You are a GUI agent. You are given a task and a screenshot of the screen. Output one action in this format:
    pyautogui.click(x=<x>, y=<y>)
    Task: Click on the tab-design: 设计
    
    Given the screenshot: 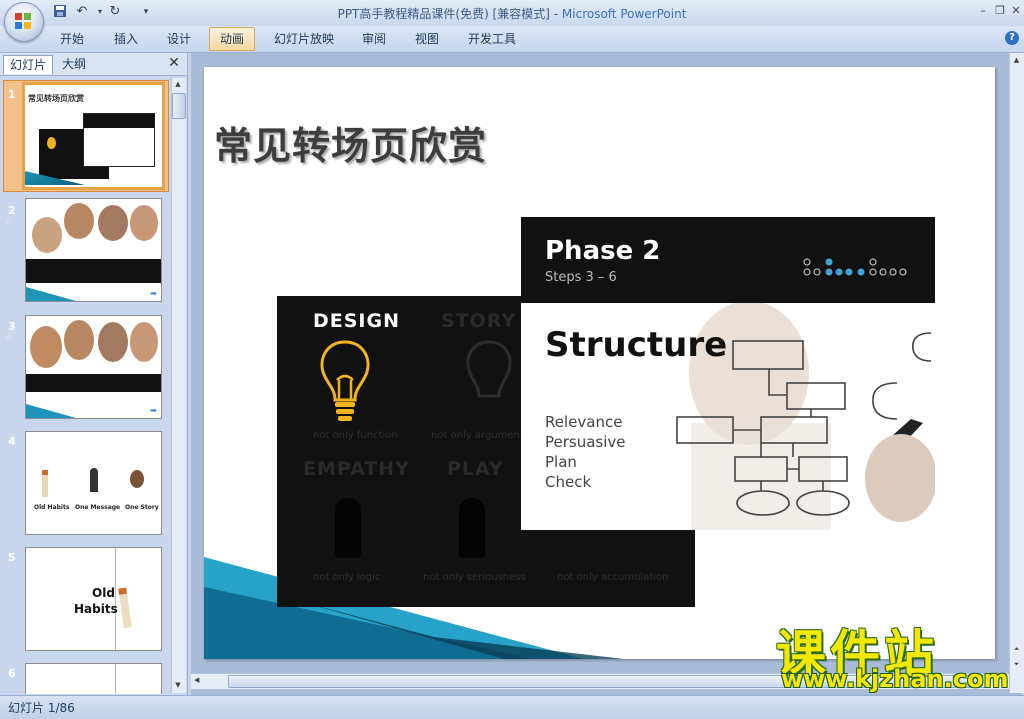 What is the action you would take?
    pyautogui.click(x=179, y=39)
    